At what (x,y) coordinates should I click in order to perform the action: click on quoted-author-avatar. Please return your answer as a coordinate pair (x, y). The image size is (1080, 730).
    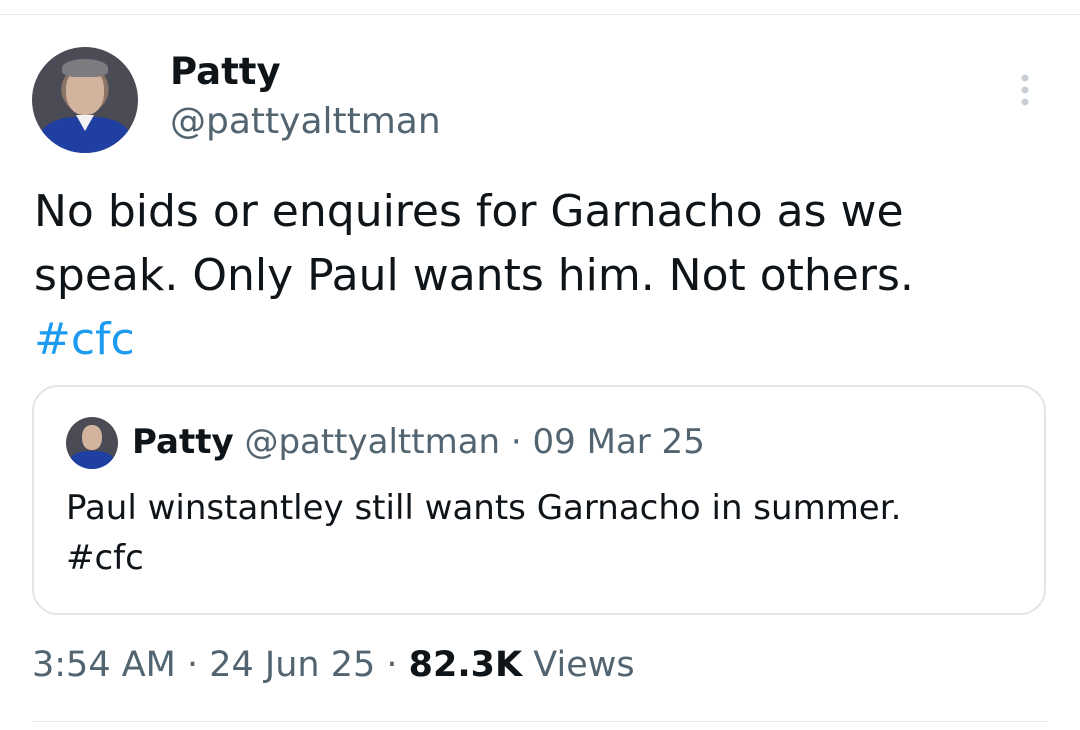
    Looking at the image, I should click on (92, 443).